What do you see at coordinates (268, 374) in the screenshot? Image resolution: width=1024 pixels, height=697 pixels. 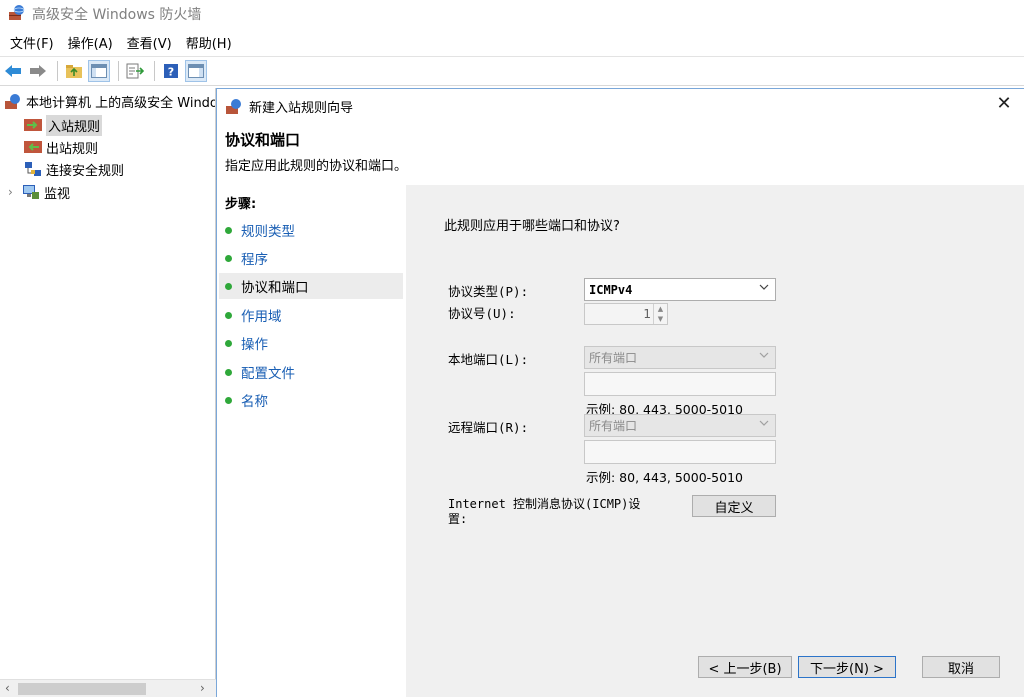 I see `step-label: 配置文件` at bounding box center [268, 374].